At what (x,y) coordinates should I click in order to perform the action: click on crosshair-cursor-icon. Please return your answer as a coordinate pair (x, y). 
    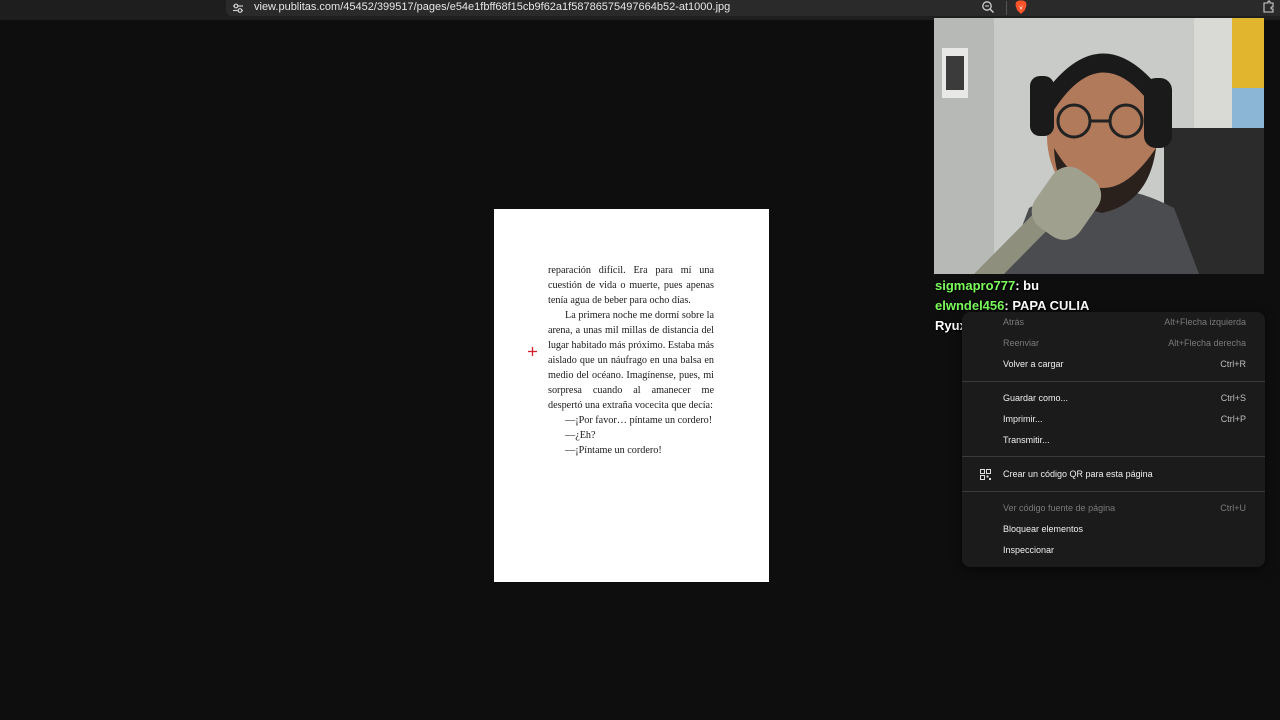
    Looking at the image, I should click on (532, 351).